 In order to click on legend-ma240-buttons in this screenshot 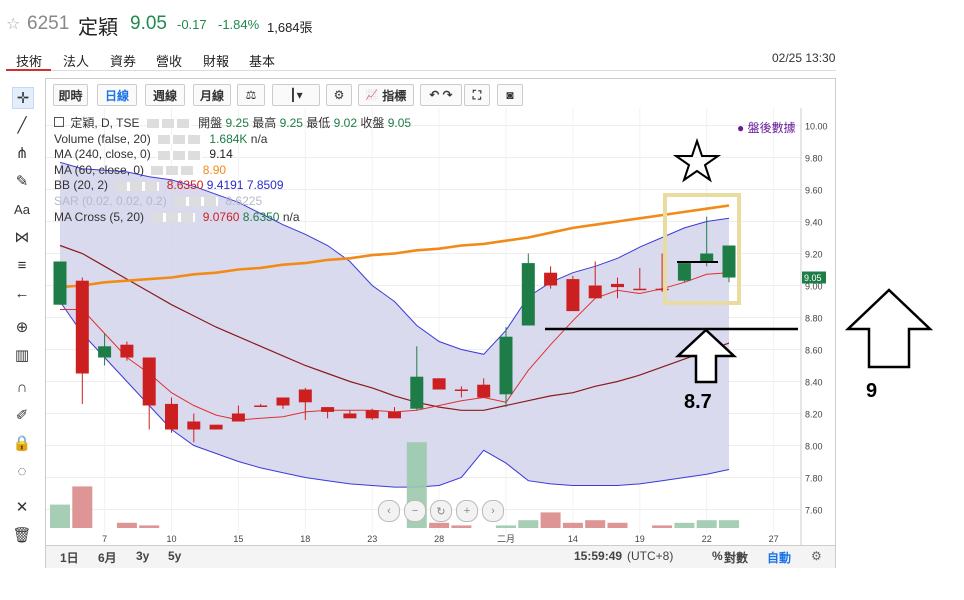, I will do `click(180, 155)`.